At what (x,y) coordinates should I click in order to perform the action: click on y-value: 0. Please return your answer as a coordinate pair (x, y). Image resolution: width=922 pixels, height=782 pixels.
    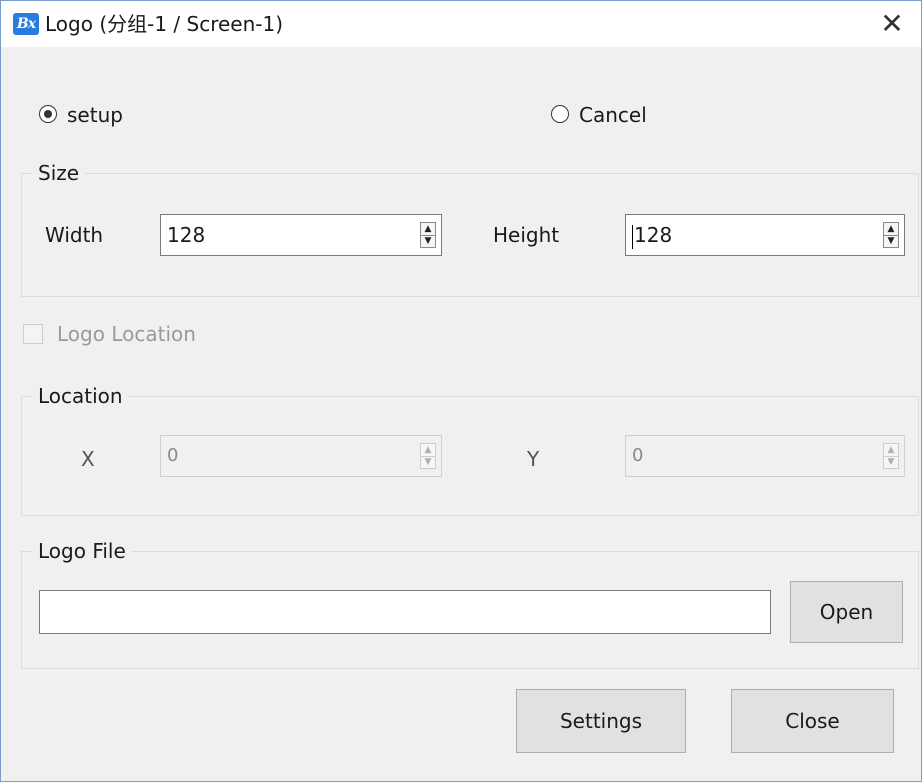
    Looking at the image, I should click on (637, 456).